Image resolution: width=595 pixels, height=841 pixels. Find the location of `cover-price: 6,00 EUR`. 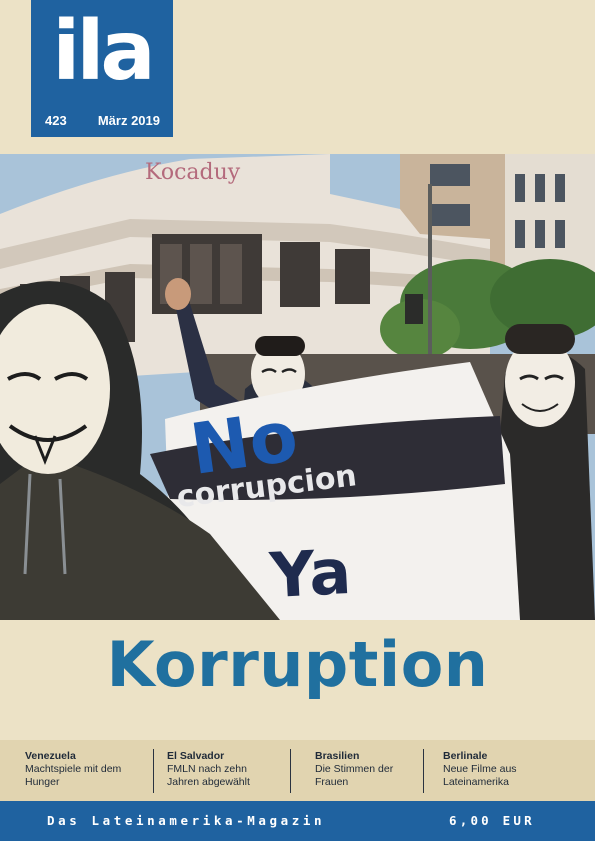

cover-price: 6,00 EUR is located at coordinates (492, 820).